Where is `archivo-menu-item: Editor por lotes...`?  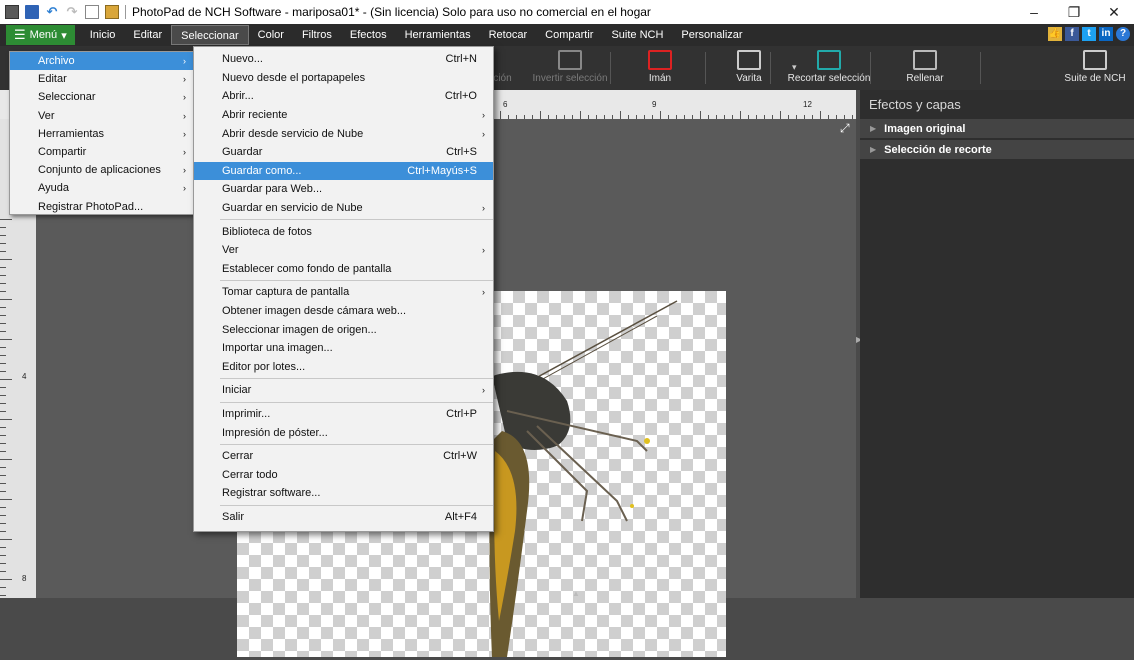 archivo-menu-item: Editor por lotes... is located at coordinates (343, 367).